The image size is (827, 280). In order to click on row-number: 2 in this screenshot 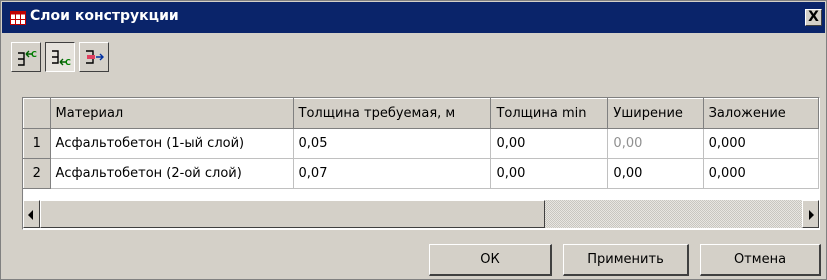, I will do `click(37, 173)`.